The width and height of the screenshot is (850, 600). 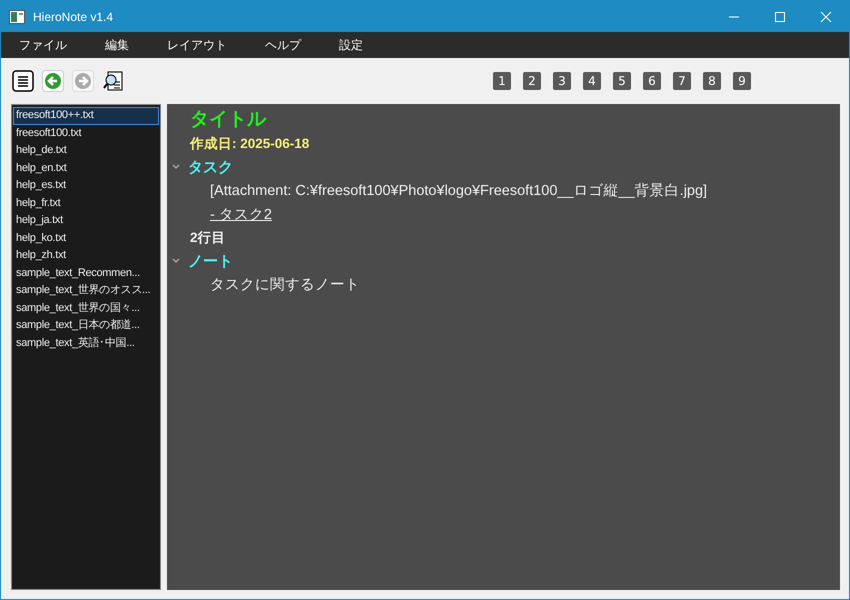 I want to click on menu-item: 設定, so click(x=351, y=45).